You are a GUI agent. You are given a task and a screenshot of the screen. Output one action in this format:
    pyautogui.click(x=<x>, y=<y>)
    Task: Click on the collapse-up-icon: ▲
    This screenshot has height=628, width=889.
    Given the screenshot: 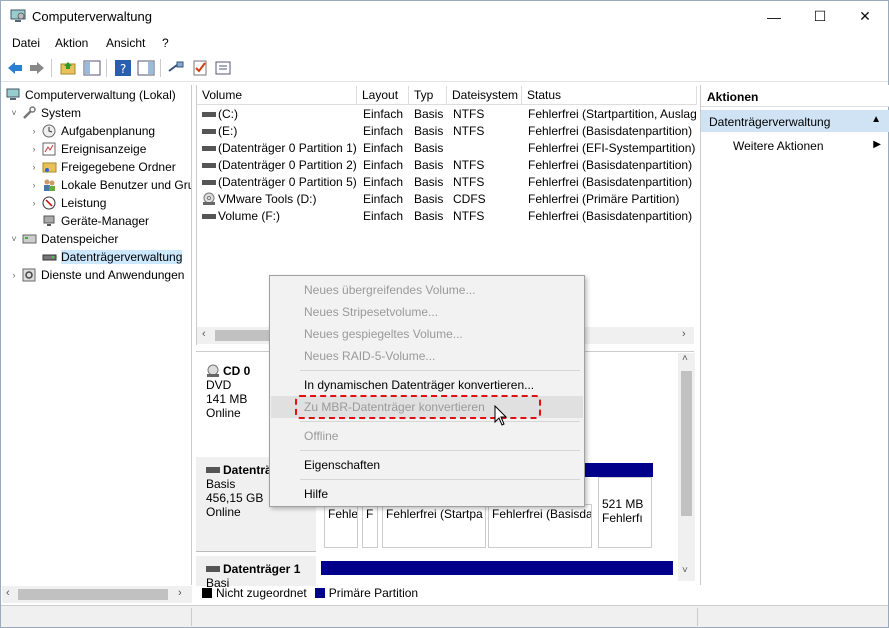 What is the action you would take?
    pyautogui.click(x=876, y=119)
    